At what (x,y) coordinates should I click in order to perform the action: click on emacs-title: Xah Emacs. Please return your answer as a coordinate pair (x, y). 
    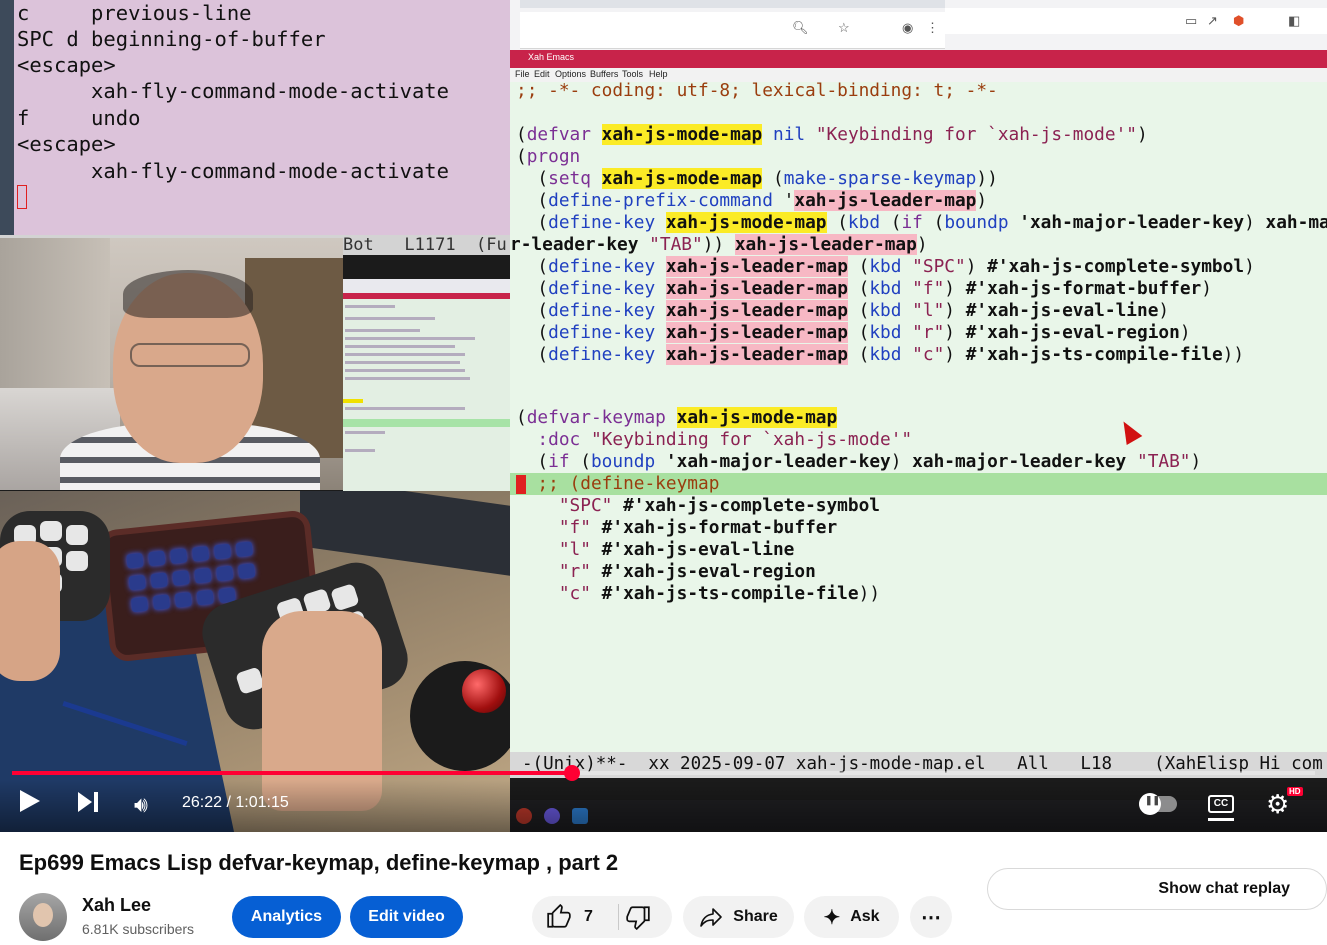
    Looking at the image, I should click on (551, 57).